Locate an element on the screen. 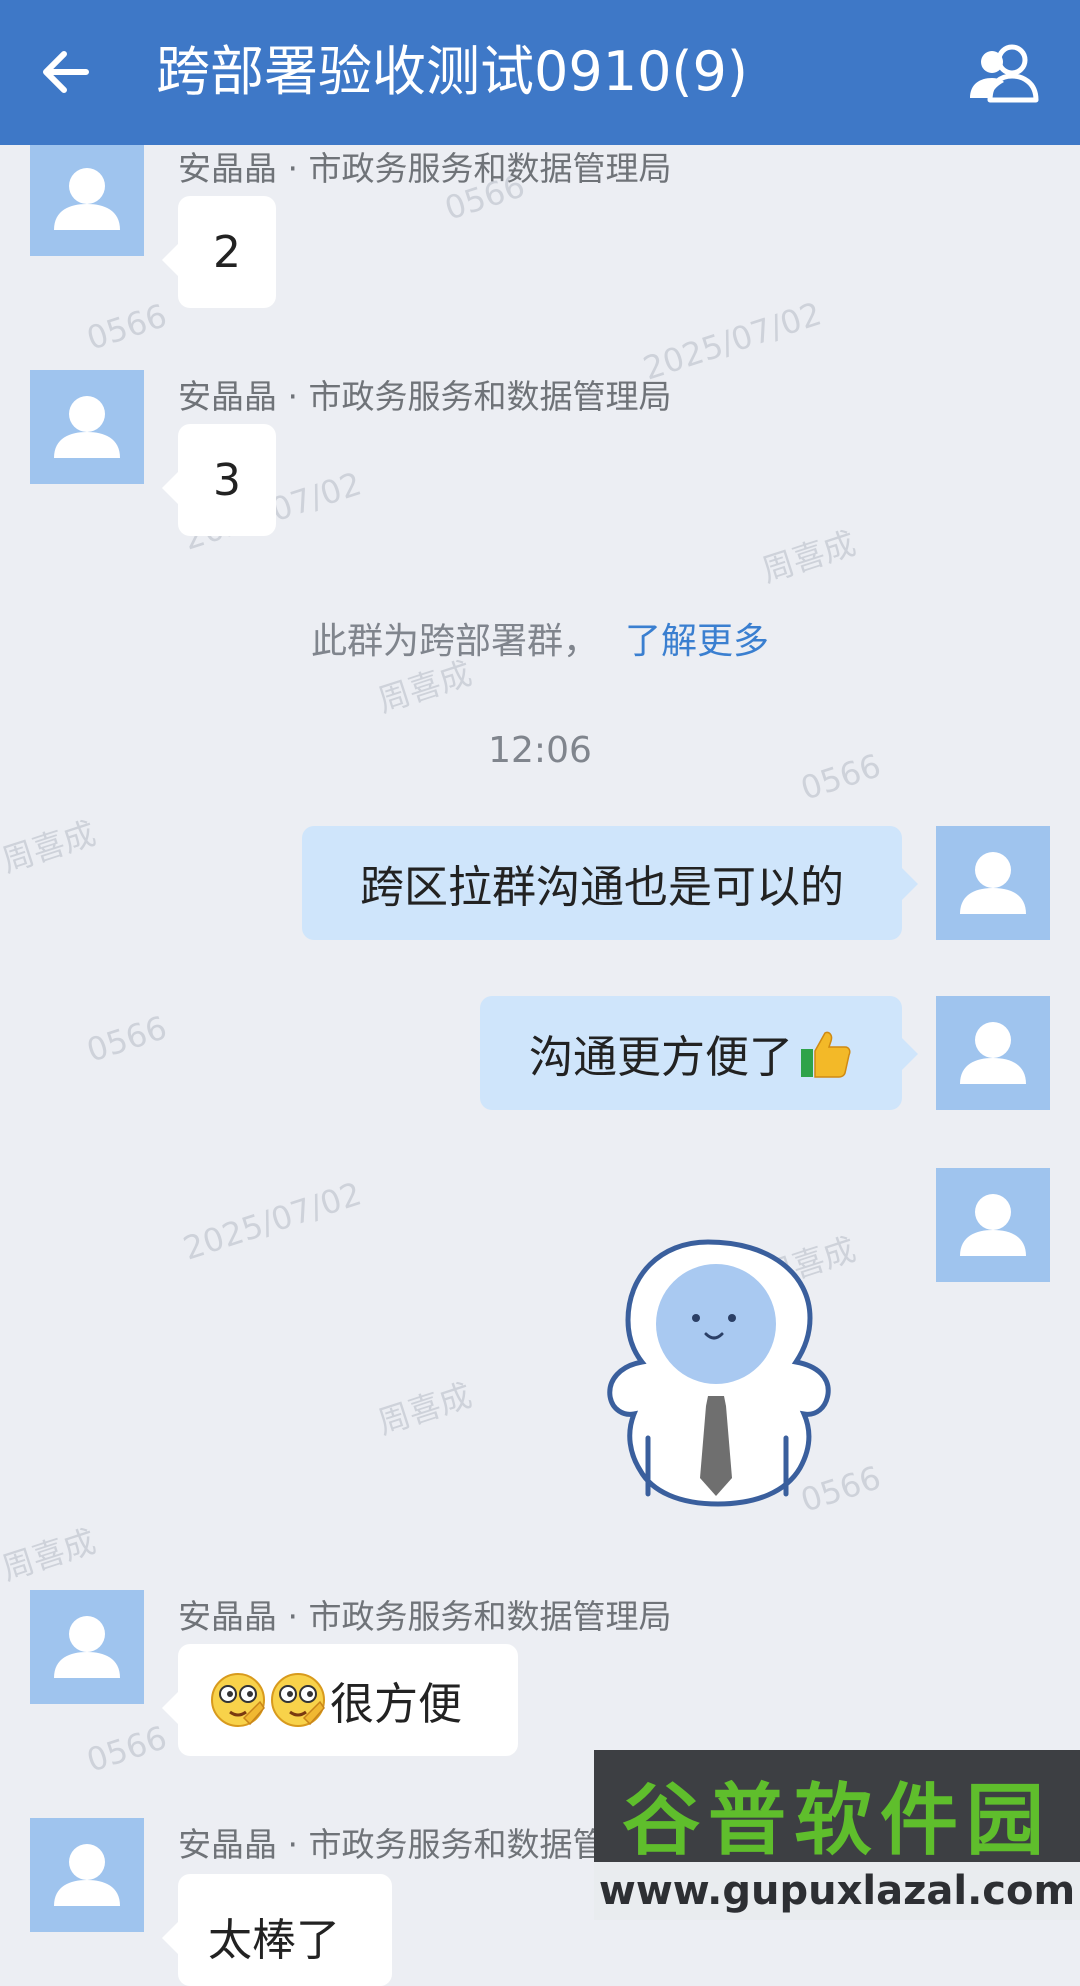 The width and height of the screenshot is (1080, 1986). site-watermark-logo: 谷普软件园 www.gupuxlazal.com is located at coordinates (837, 1835).